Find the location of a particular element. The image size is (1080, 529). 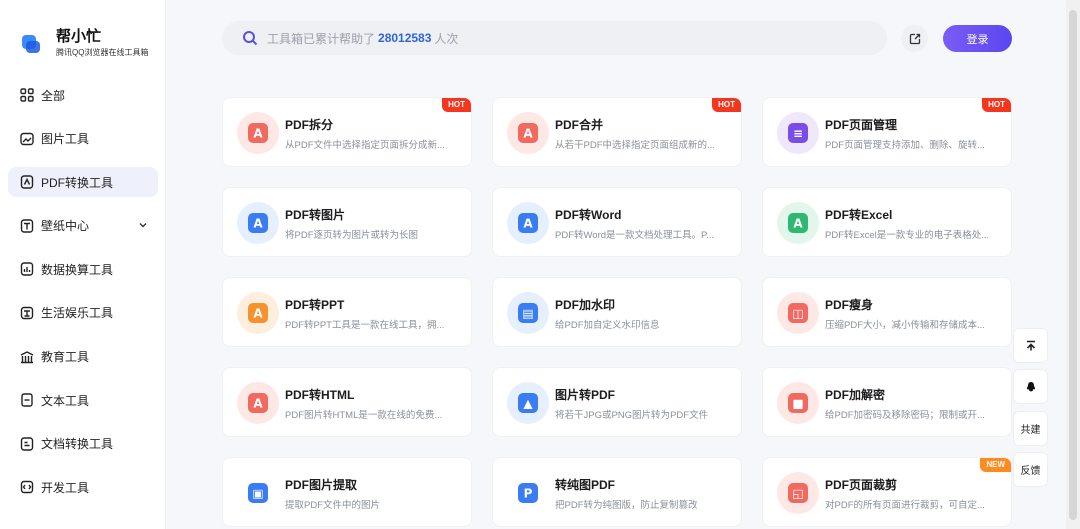

dev-icon is located at coordinates (27, 487).